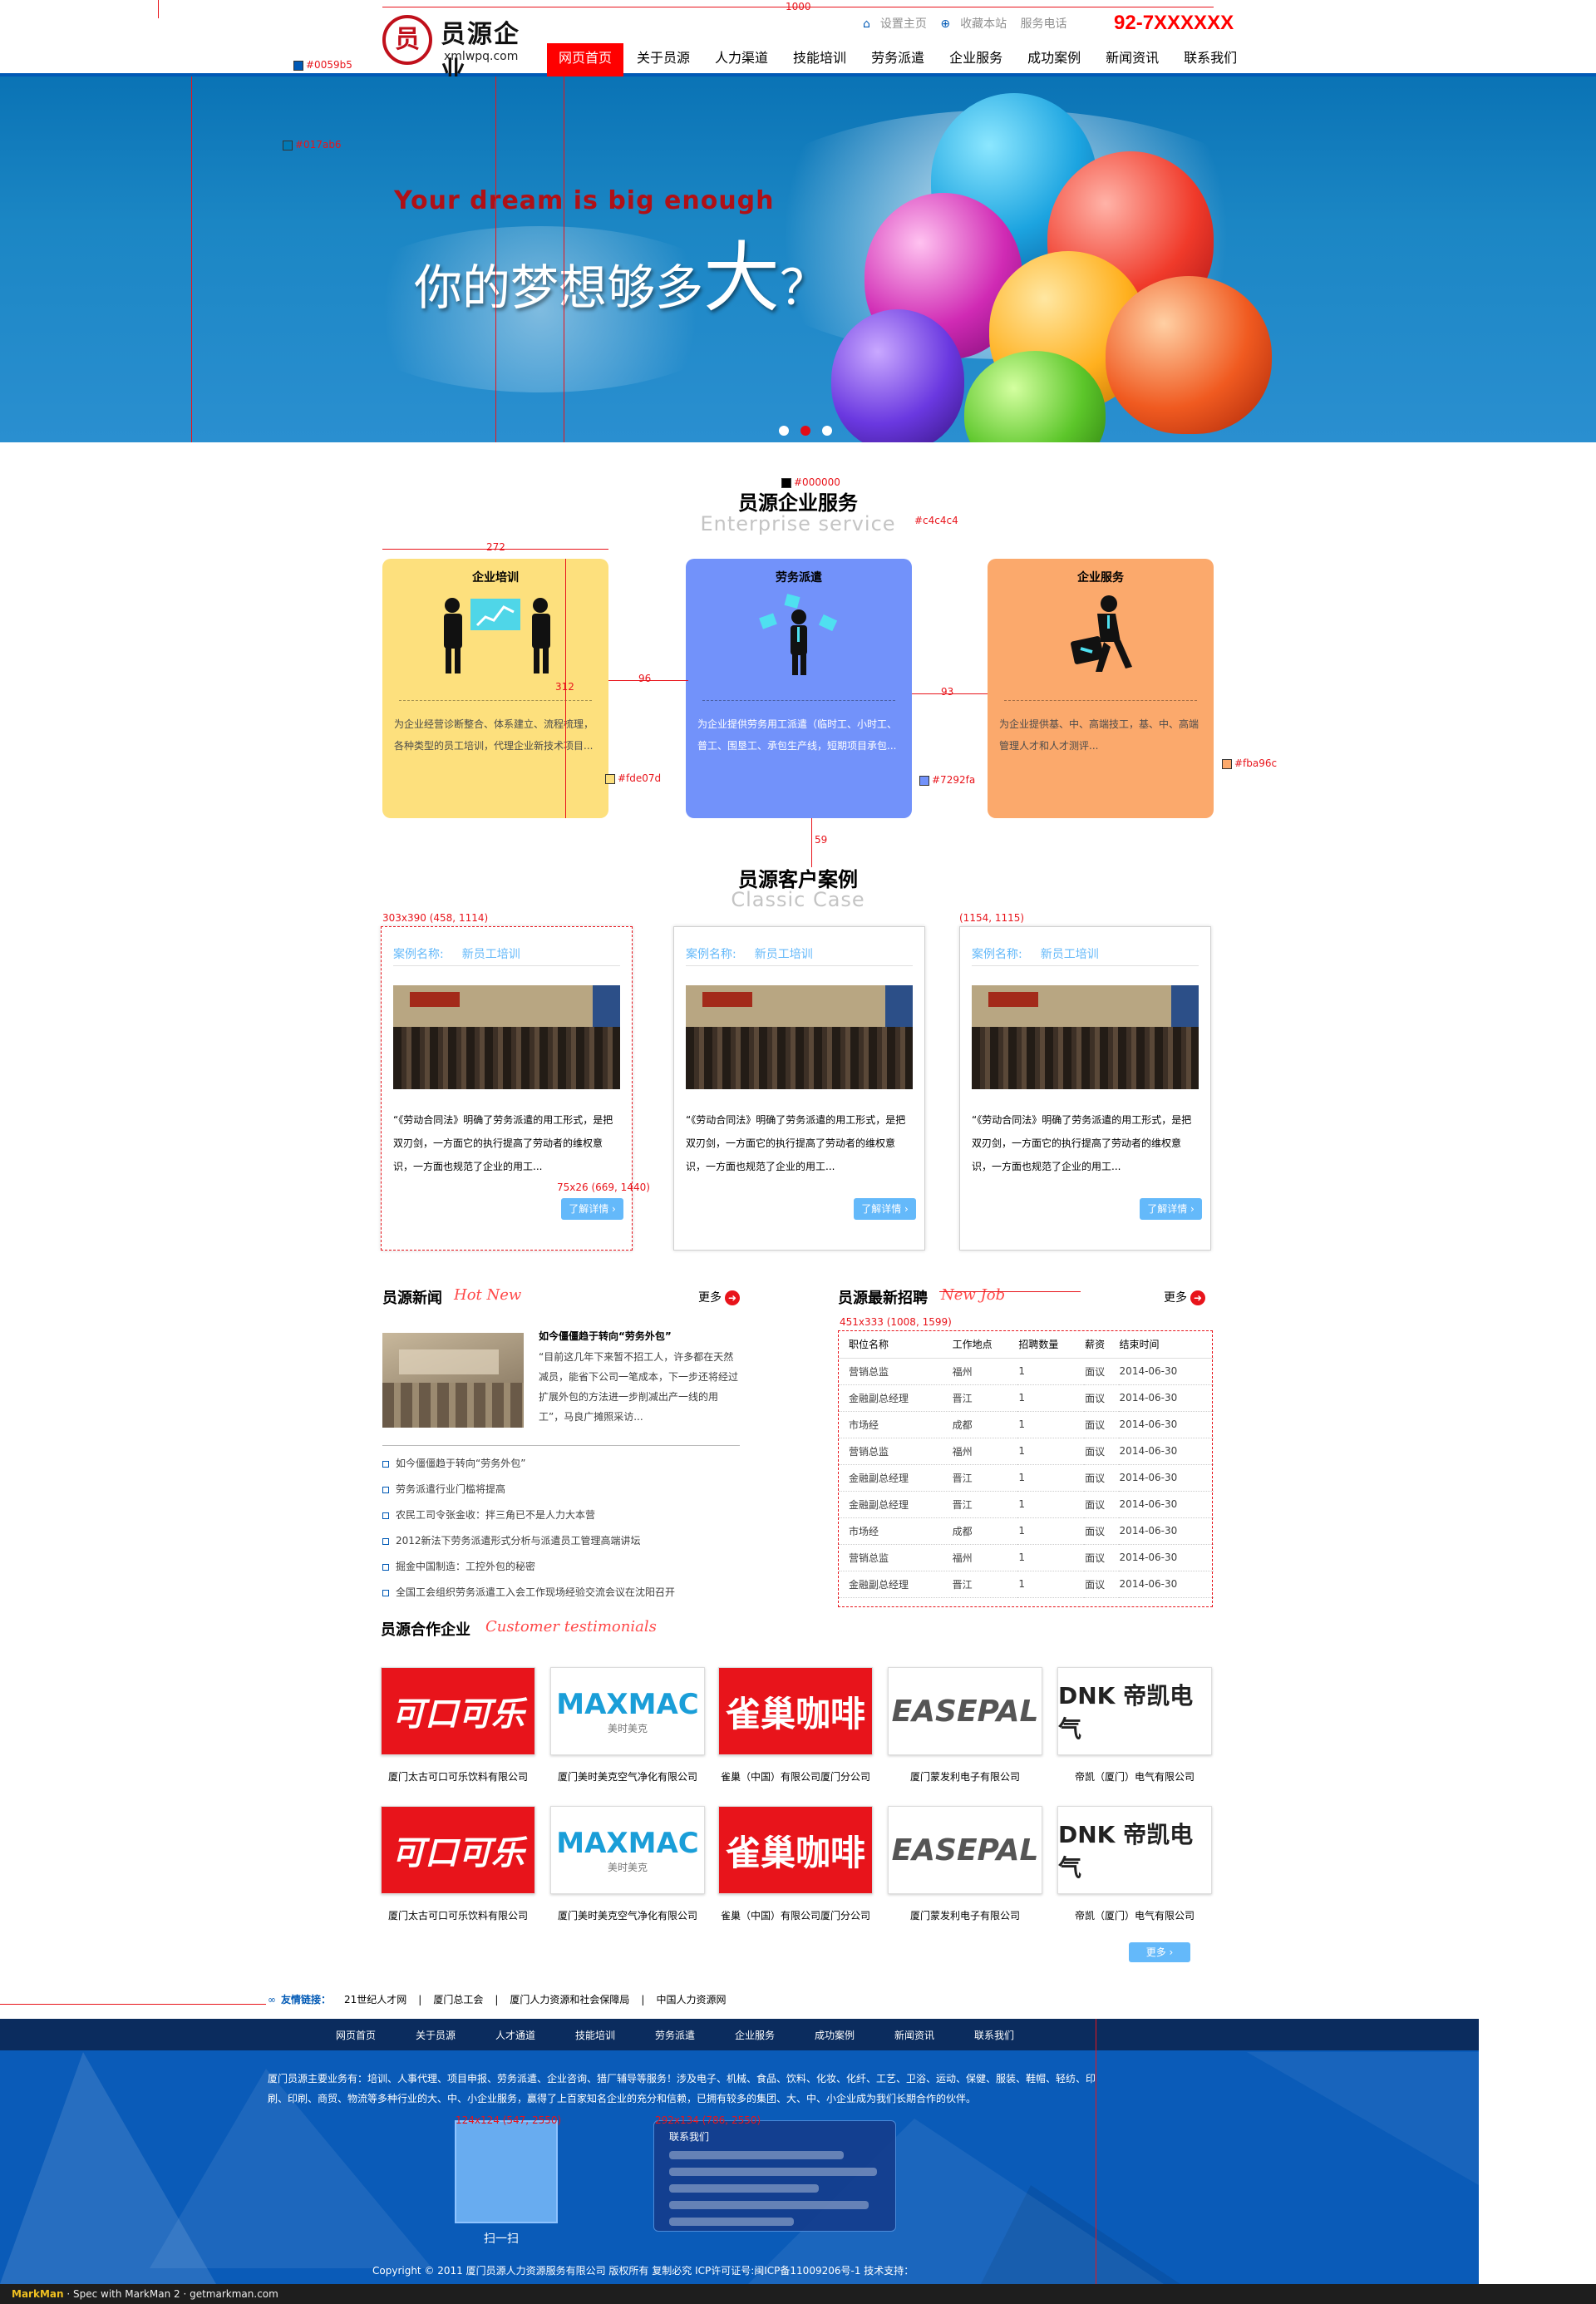 This screenshot has width=1596, height=2304. I want to click on nav-dispatch: 劳务派遣, so click(898, 60).